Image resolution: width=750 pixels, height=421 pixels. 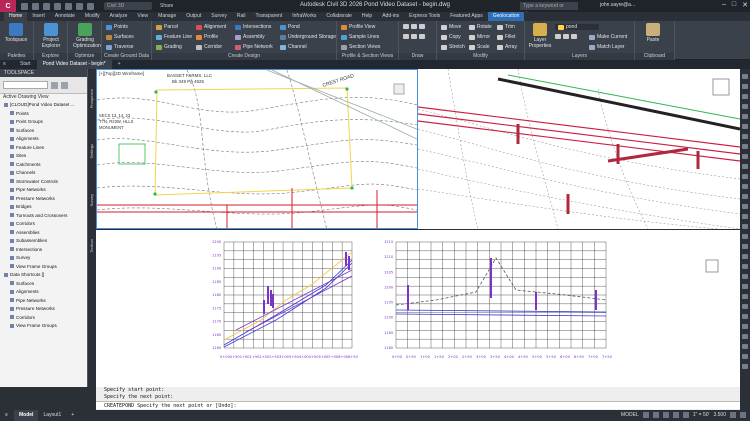 What do you see at coordinates (451, 37) in the screenshot?
I see `copy-button: Copy` at bounding box center [451, 37].